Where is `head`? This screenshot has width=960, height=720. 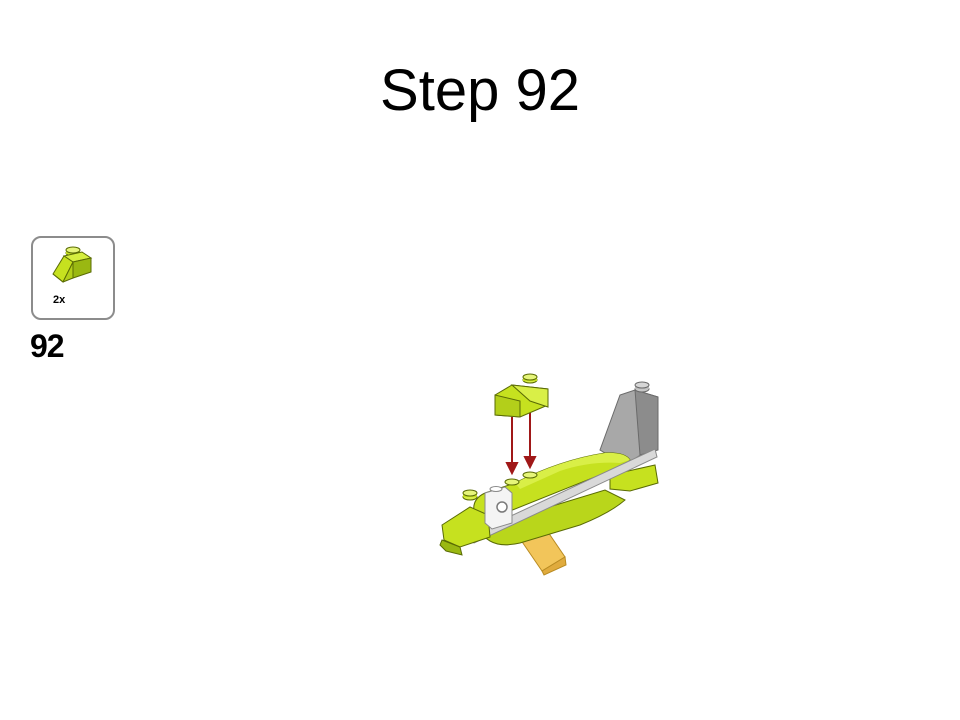 head is located at coordinates (466, 527).